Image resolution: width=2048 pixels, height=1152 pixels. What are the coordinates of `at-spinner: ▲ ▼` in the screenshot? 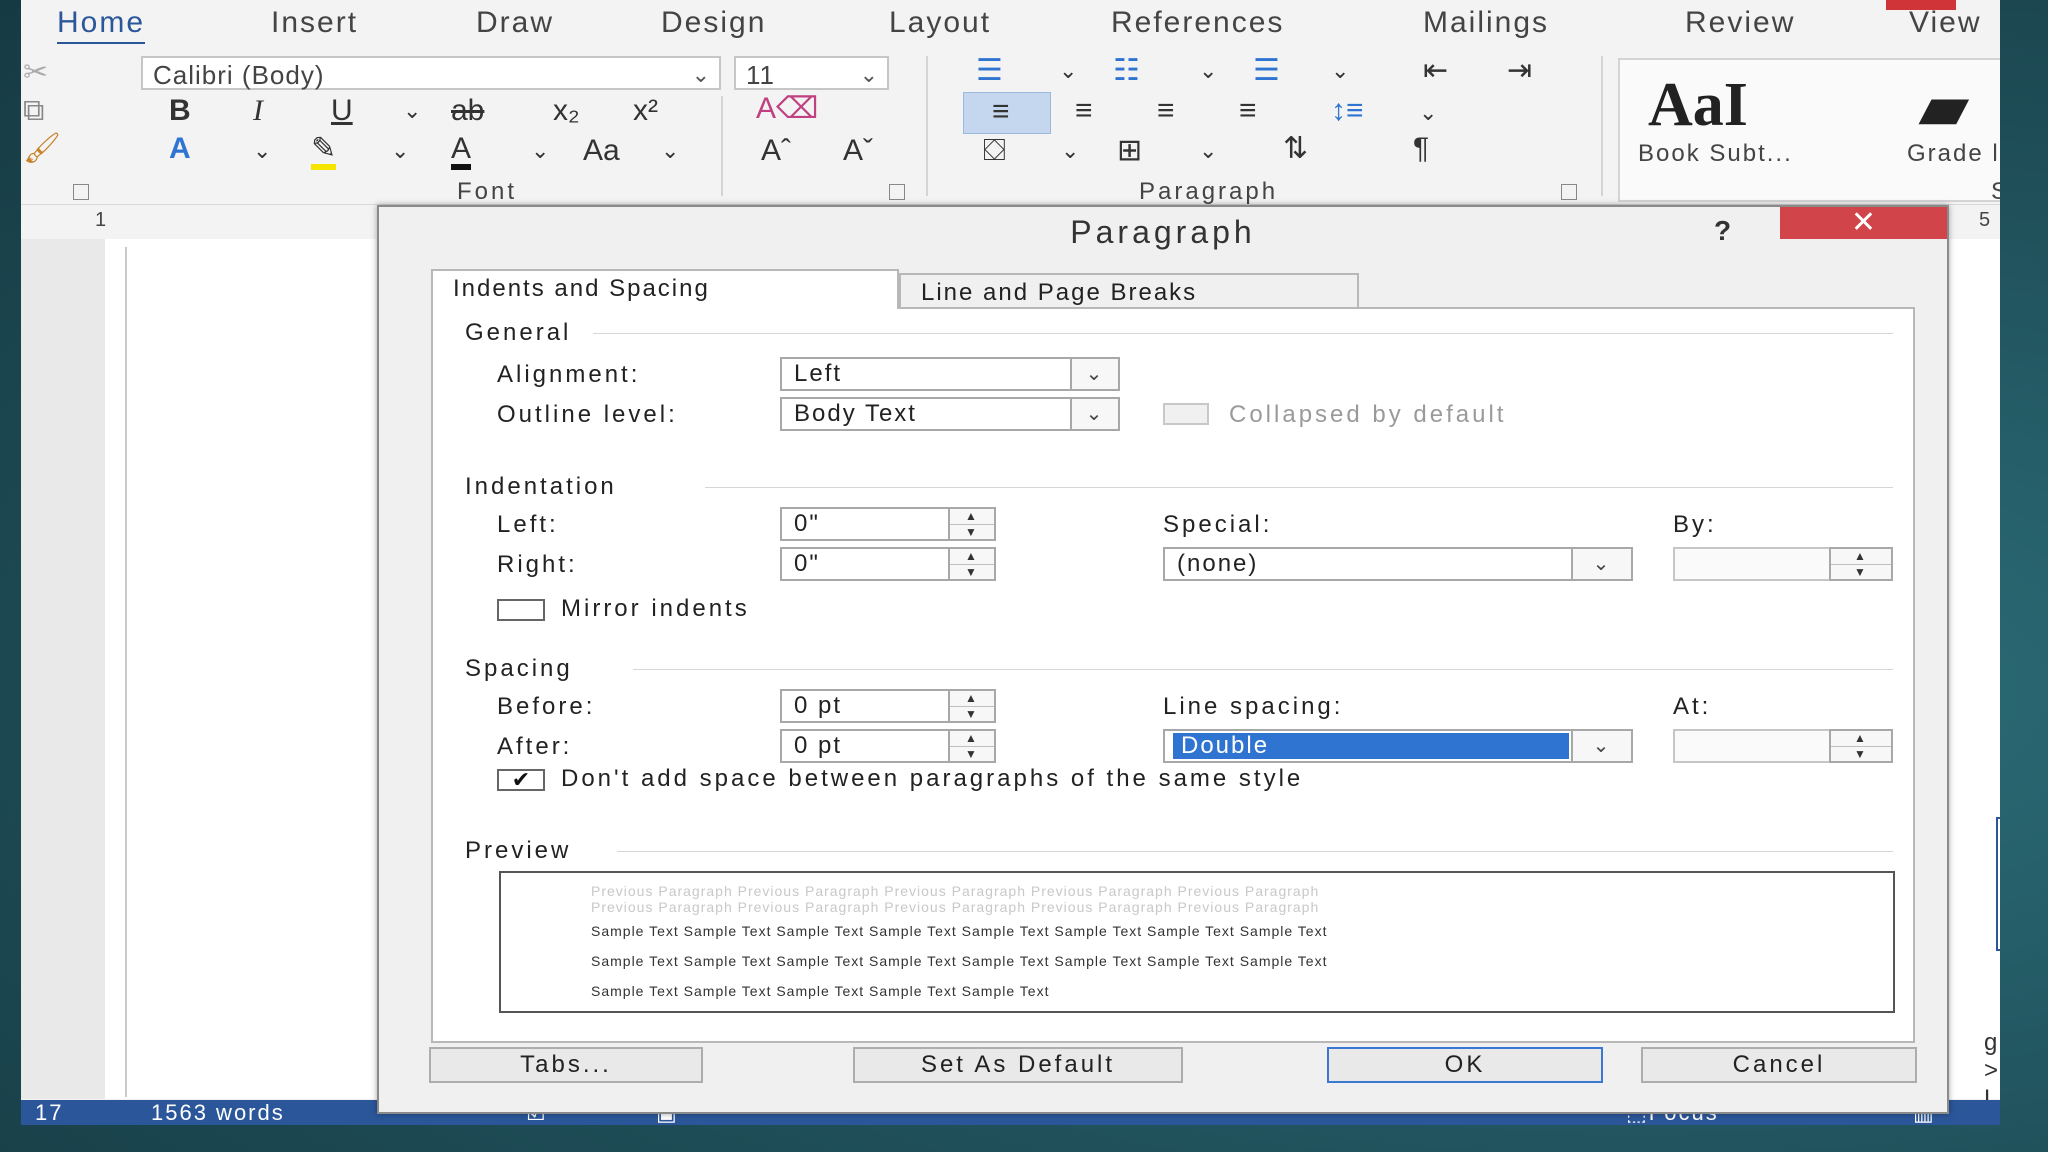 It's located at (1861, 746).